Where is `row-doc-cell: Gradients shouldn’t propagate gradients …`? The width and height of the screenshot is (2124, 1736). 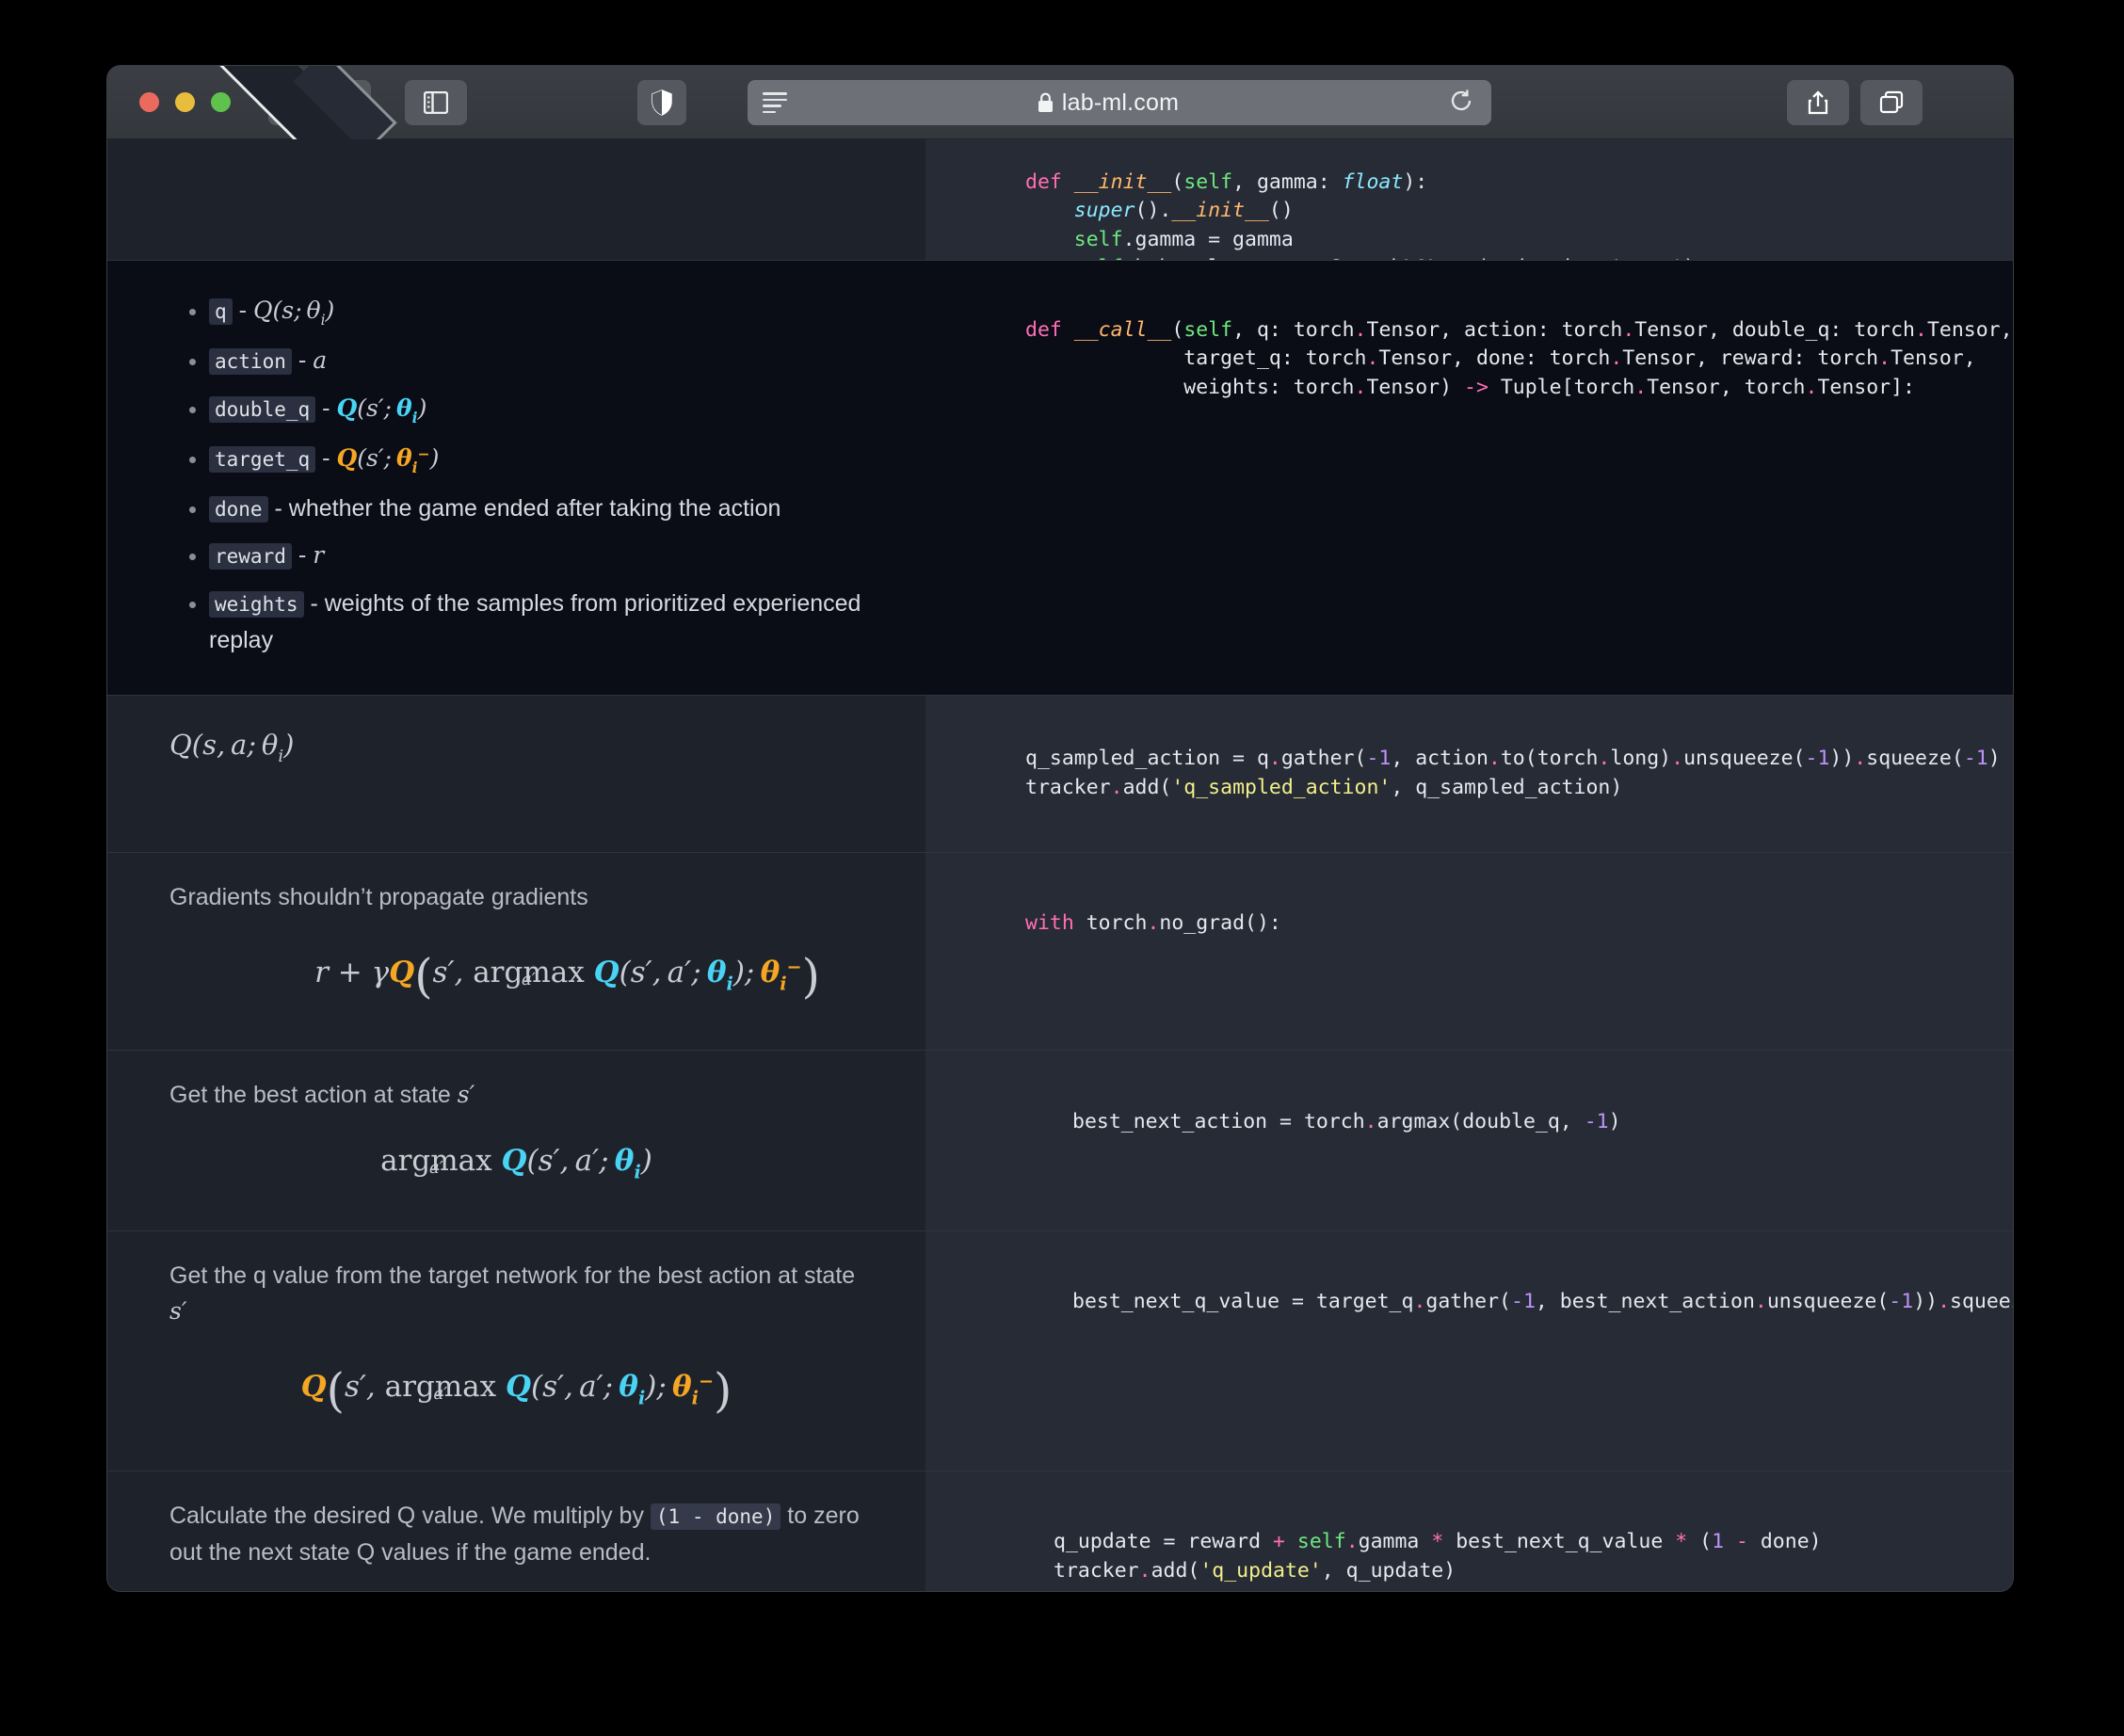 row-doc-cell: Gradients shouldn’t propagate gradients … is located at coordinates (516, 951).